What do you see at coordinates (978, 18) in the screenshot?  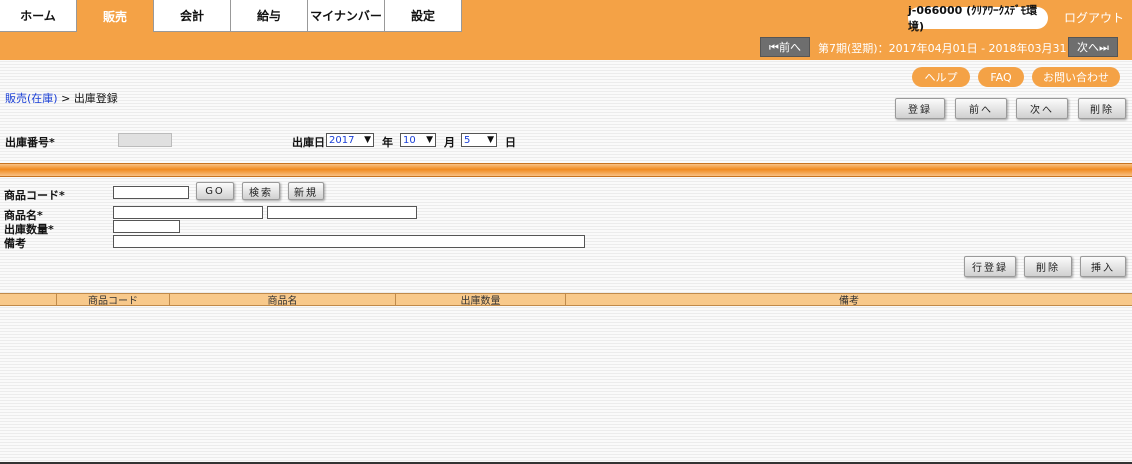 I see `user-badge: j-066000 (ｸﾘｱﾜｰｸｽﾃﾞﾓ環境)` at bounding box center [978, 18].